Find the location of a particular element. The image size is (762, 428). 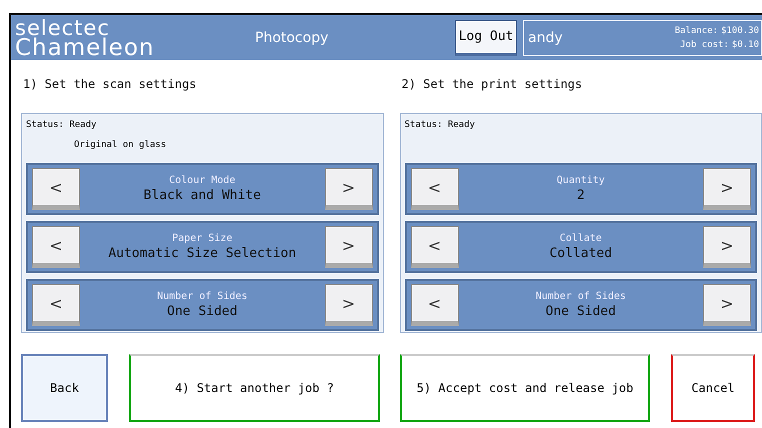

job-cost-label: Job cost: is located at coordinates (704, 45).